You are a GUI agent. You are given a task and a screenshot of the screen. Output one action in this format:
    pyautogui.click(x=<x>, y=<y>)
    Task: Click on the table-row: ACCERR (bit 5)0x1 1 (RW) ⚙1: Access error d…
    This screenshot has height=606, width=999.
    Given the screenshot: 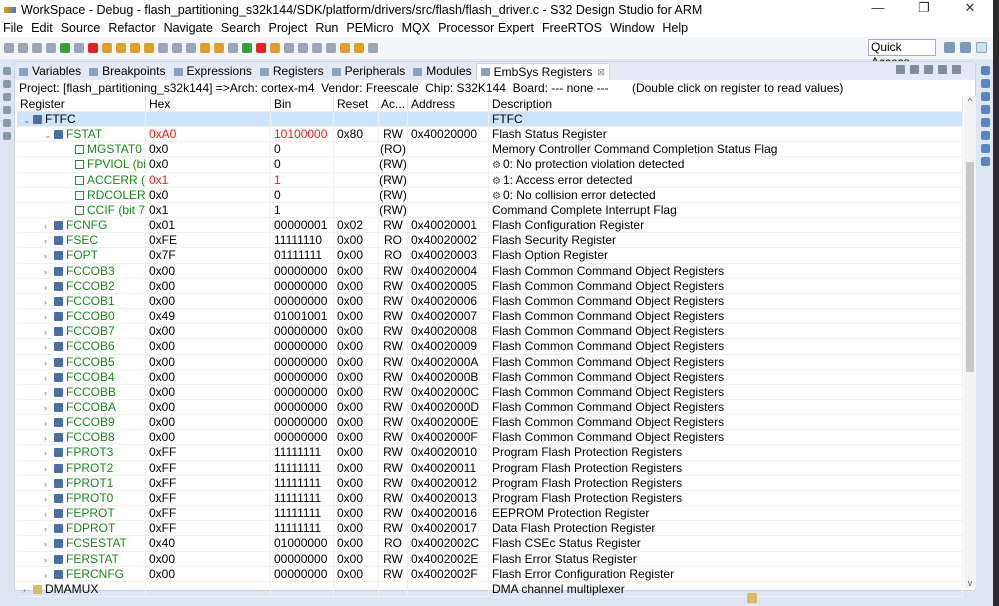 What is the action you would take?
    pyautogui.click(x=490, y=180)
    